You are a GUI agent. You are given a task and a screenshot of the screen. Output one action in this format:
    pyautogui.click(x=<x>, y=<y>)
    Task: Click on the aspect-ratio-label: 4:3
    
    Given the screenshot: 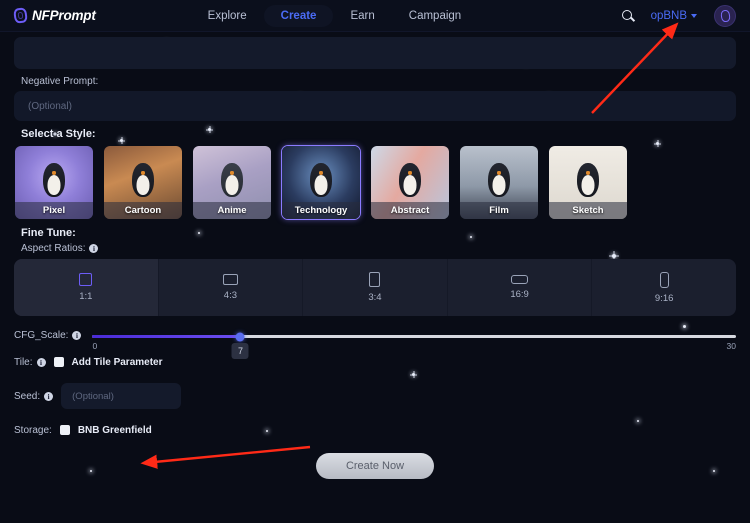 What is the action you would take?
    pyautogui.click(x=230, y=295)
    